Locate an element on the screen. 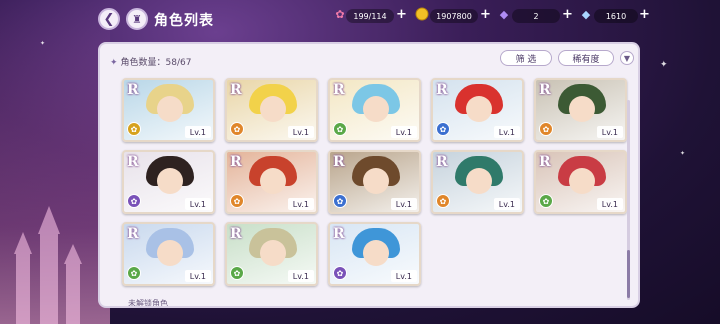 The image size is (720, 324). scrollbar-thumb is located at coordinates (628, 274).